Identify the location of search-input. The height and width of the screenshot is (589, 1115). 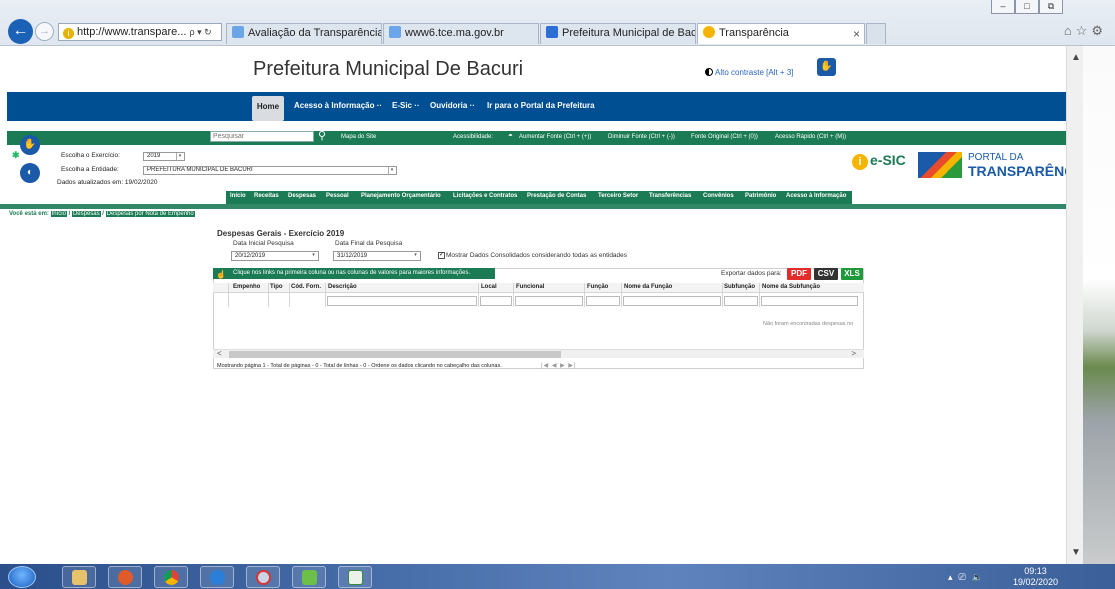
(262, 136).